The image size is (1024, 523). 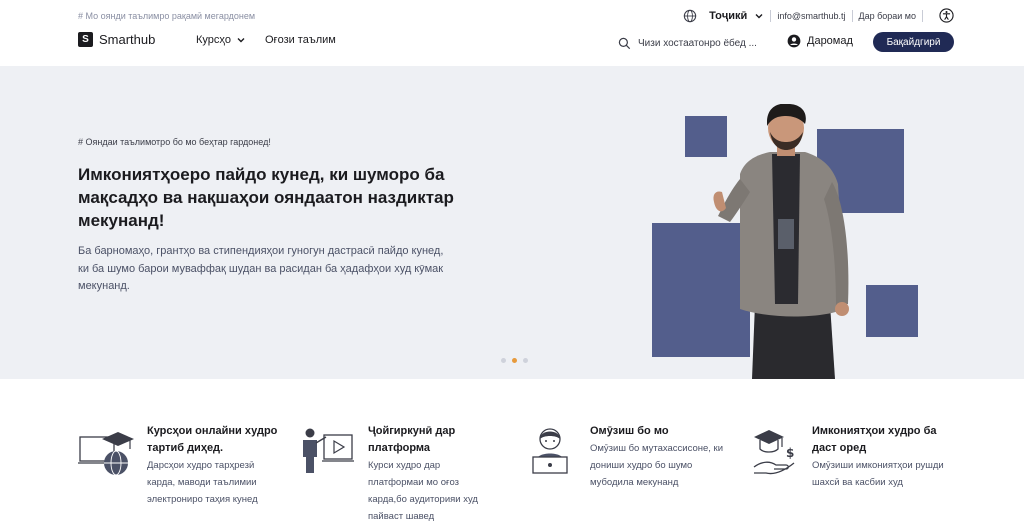 I want to click on logo-mark-icon: S, so click(x=85, y=39).